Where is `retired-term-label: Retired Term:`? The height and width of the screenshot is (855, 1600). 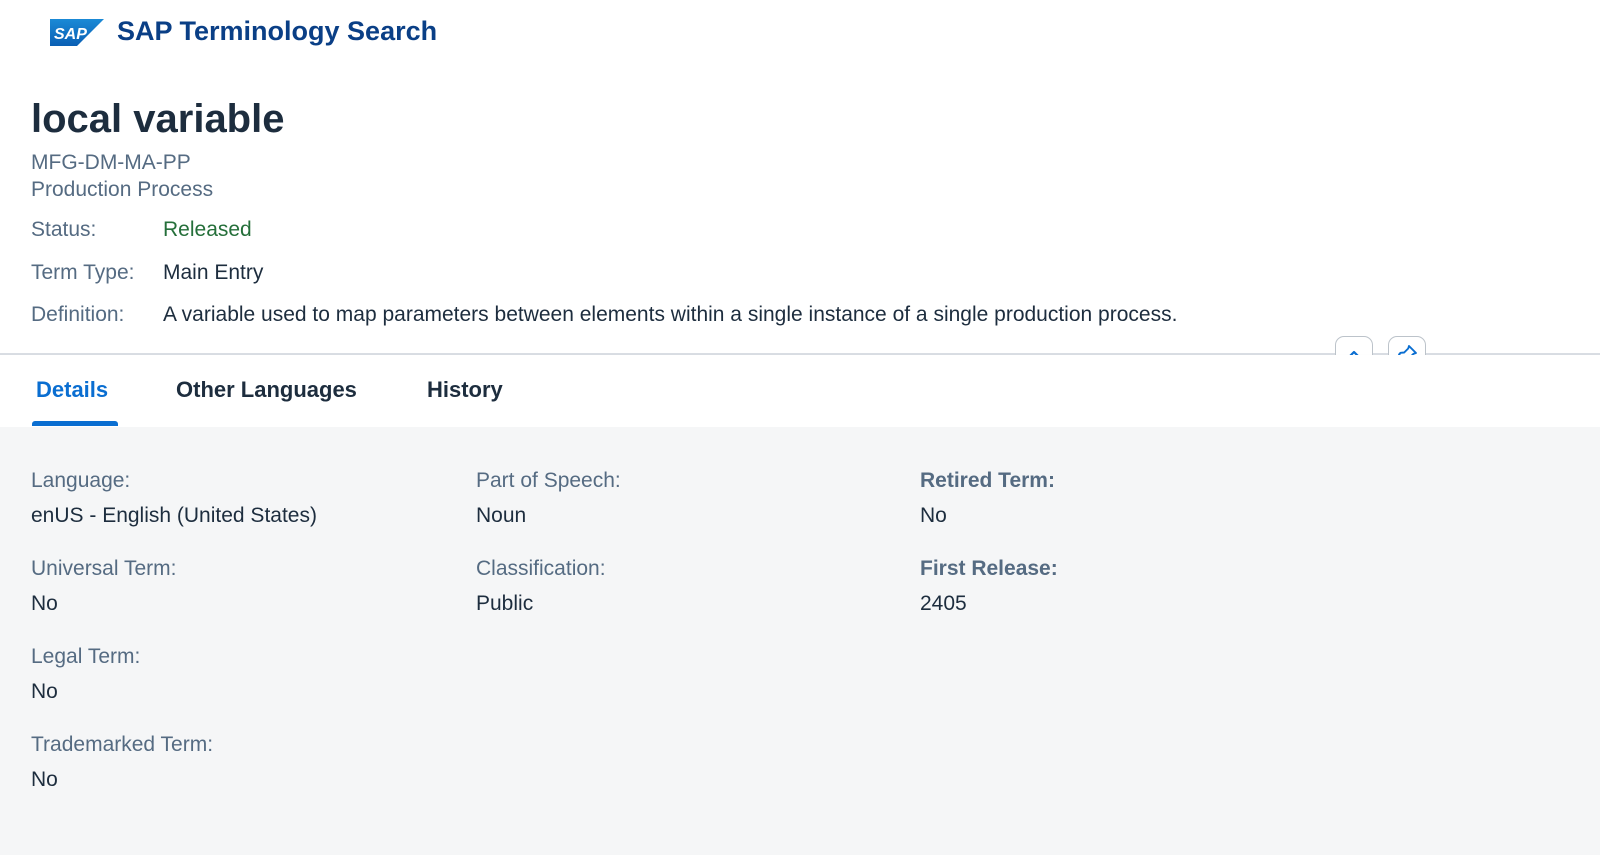
retired-term-label: Retired Term: is located at coordinates (987, 480).